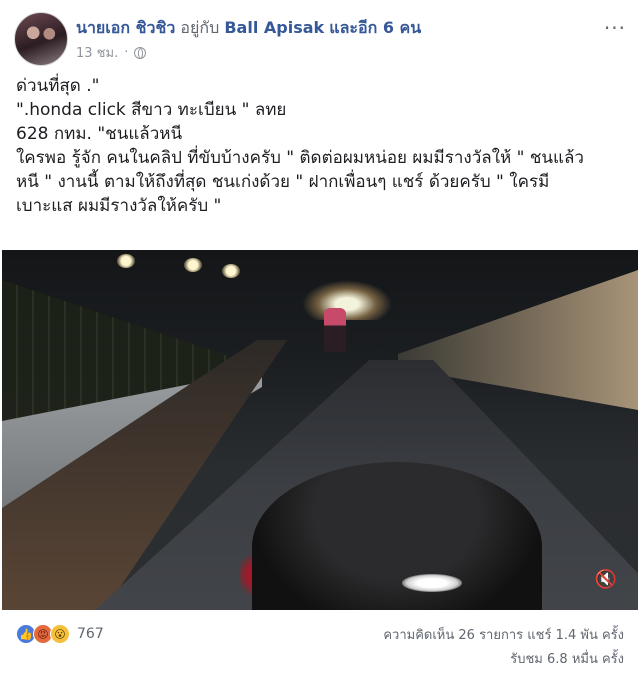 This screenshot has width=640, height=680. What do you see at coordinates (432, 583) in the screenshot?
I see `video-scene-headlight` at bounding box center [432, 583].